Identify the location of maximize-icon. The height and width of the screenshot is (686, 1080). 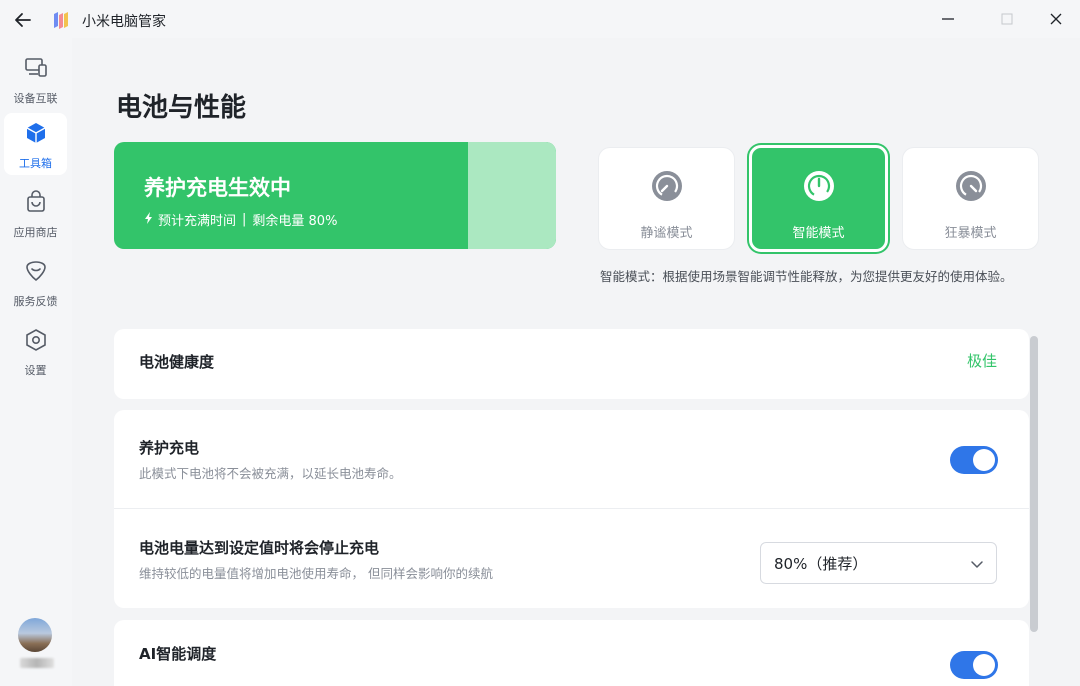
(1007, 19).